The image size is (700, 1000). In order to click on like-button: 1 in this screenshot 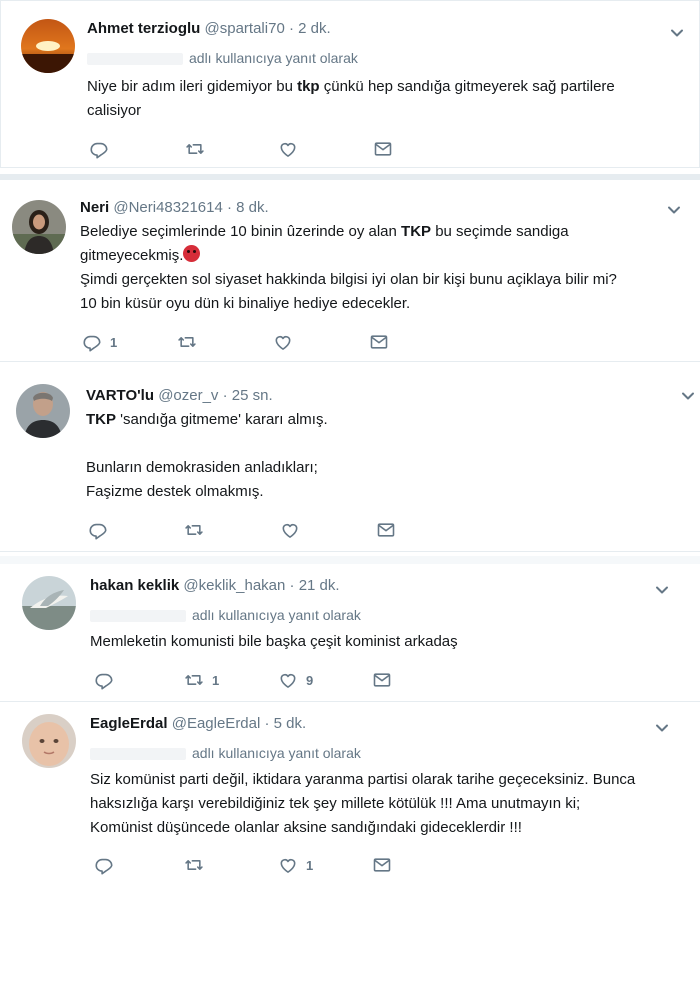, I will do `click(295, 865)`.